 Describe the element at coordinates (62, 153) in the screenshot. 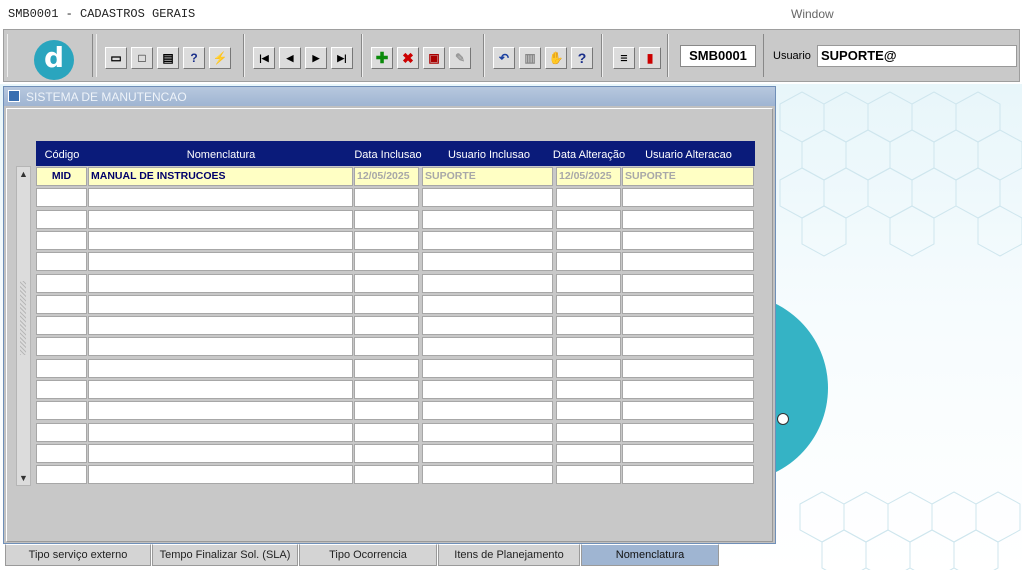

I see `header-codigo: Código` at that location.